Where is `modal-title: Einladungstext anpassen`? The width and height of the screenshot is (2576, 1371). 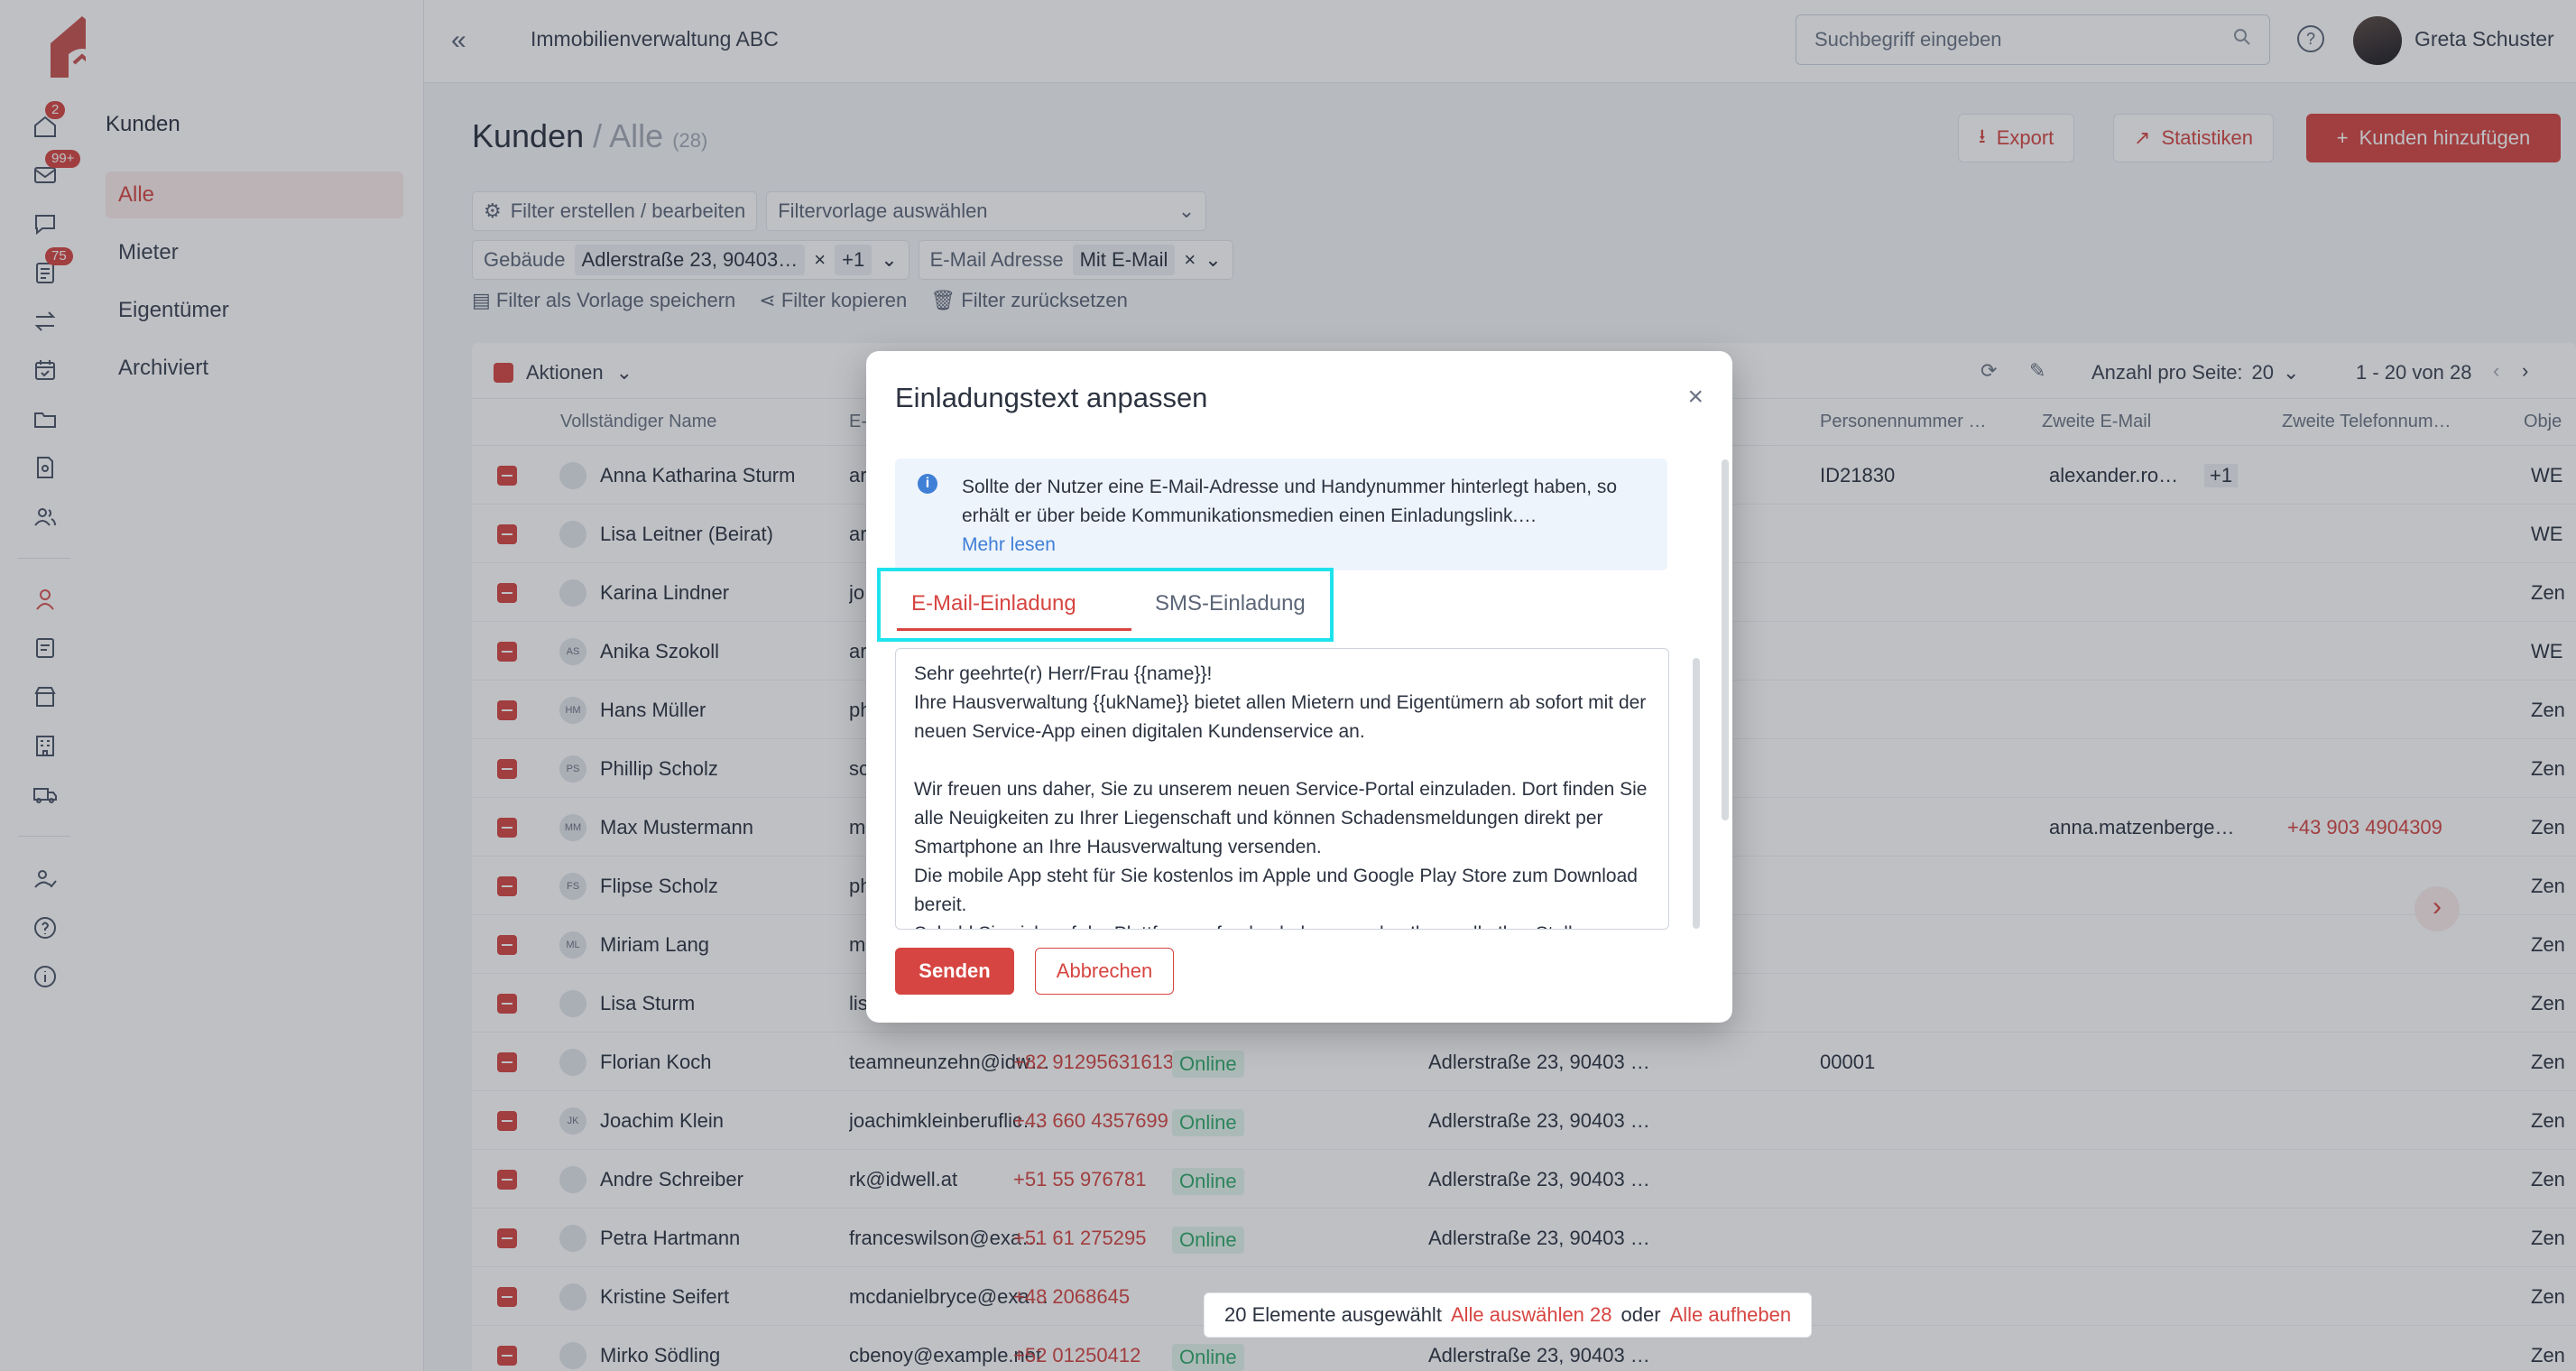
modal-title: Einladungstext anpassen is located at coordinates (1051, 397).